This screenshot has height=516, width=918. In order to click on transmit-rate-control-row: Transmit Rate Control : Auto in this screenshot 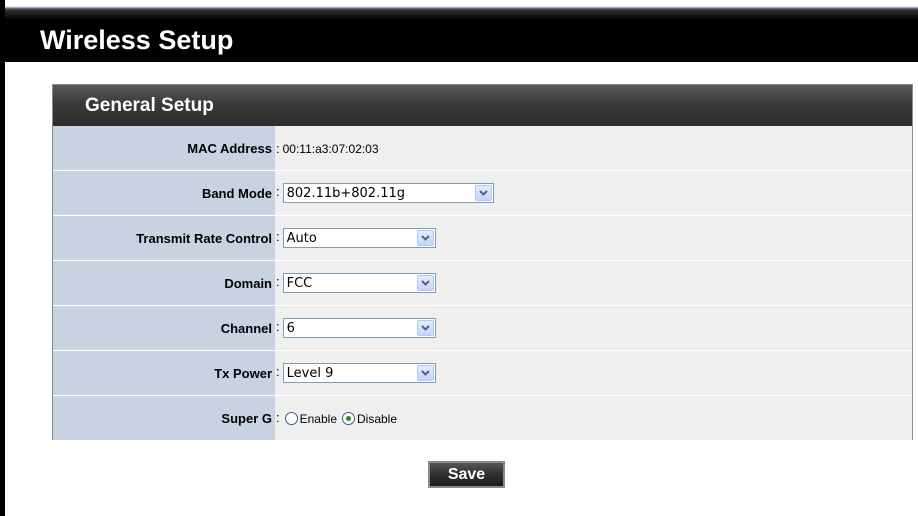, I will do `click(482, 238)`.